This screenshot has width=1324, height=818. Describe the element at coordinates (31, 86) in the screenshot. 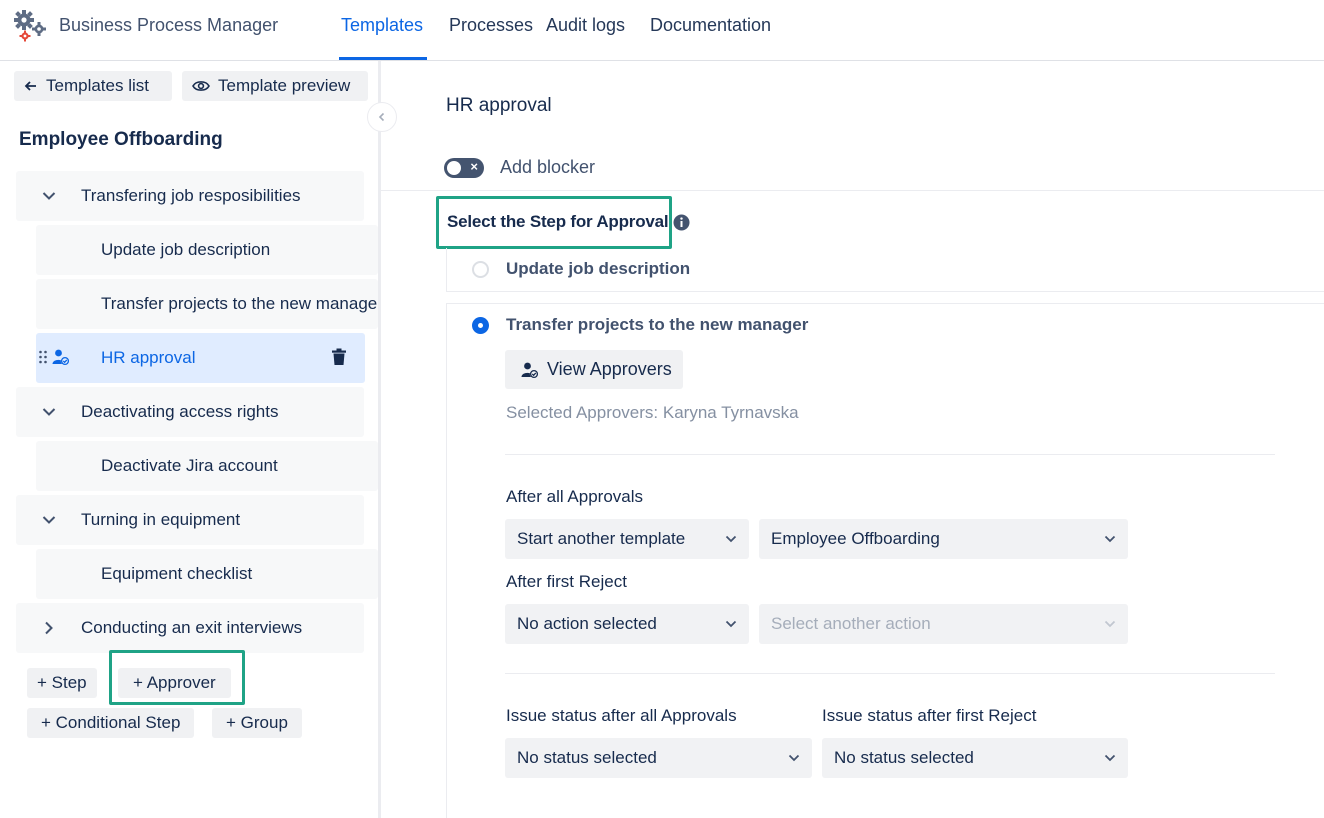

I see `arrow-left-icon` at that location.